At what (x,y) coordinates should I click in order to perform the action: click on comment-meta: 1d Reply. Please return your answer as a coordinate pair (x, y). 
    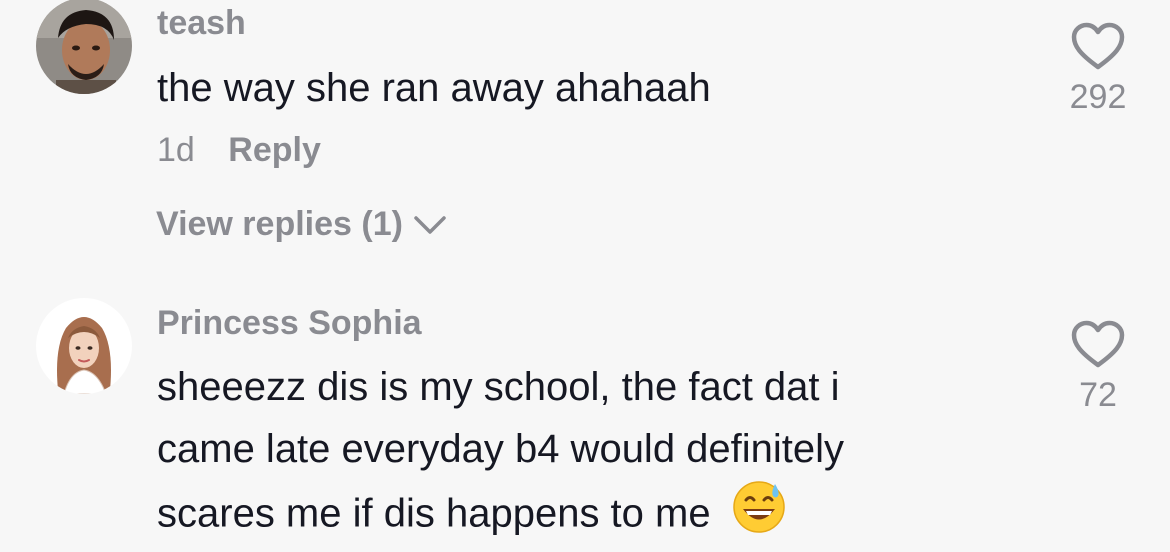
    Looking at the image, I should click on (239, 150).